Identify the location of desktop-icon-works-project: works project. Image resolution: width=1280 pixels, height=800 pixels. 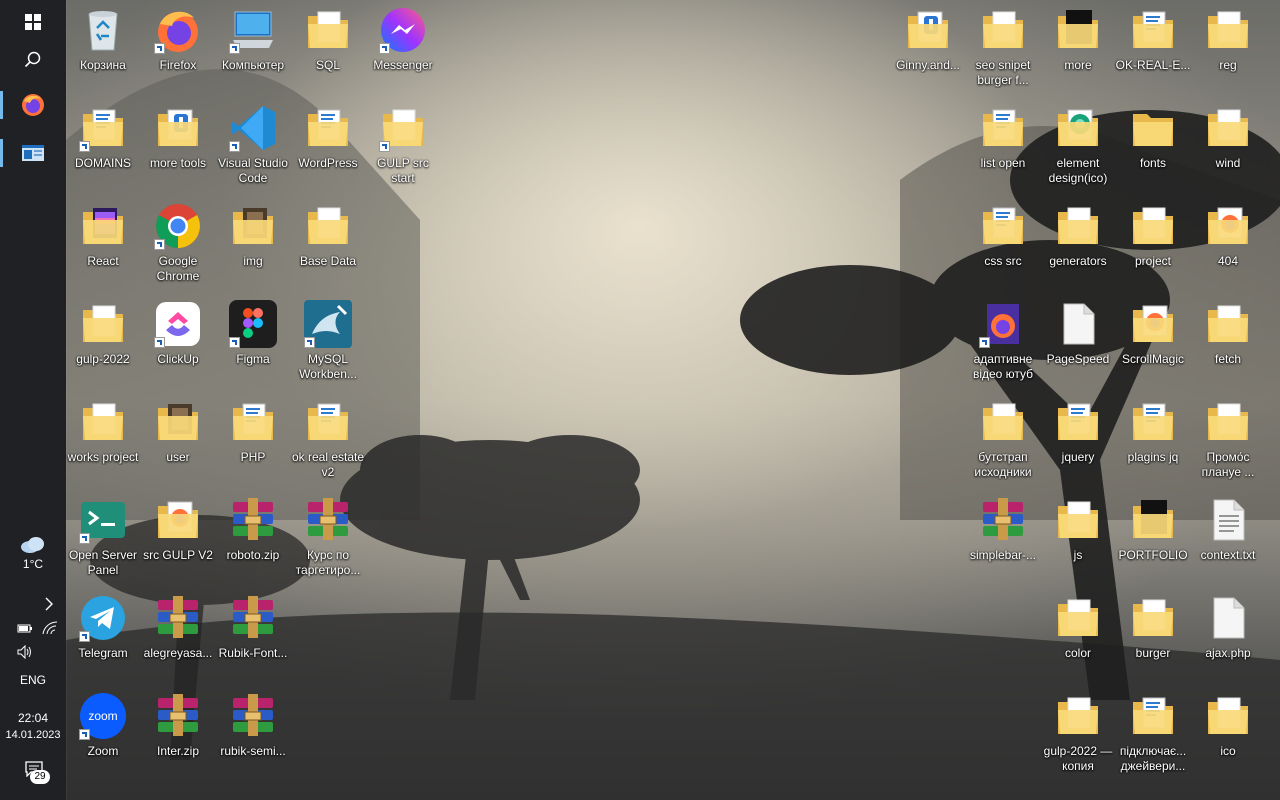
(103, 438).